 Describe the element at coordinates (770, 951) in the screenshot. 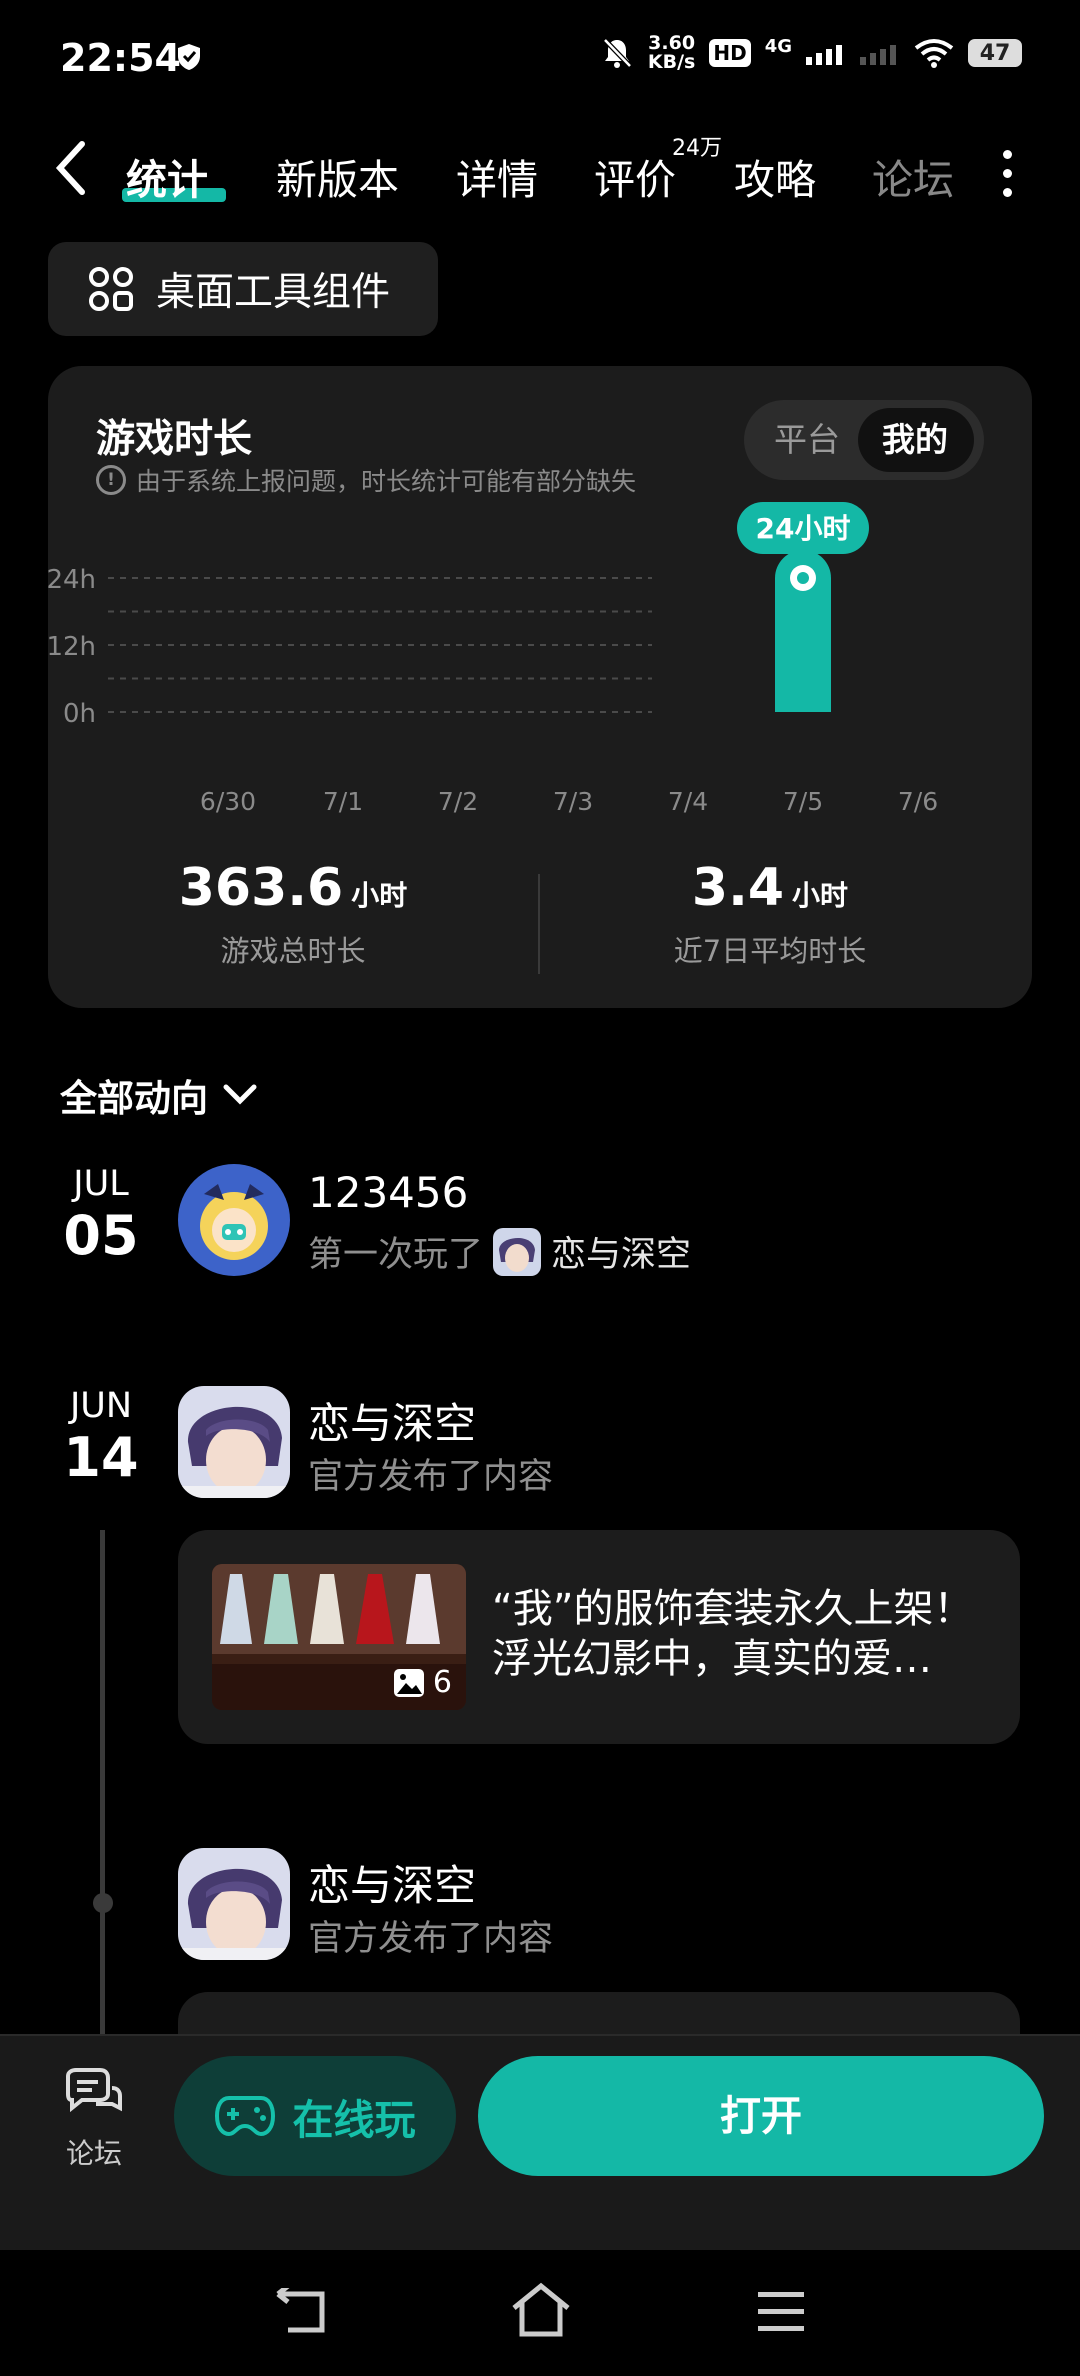

I see `avg-playtime-label: 近7日平均时长` at that location.